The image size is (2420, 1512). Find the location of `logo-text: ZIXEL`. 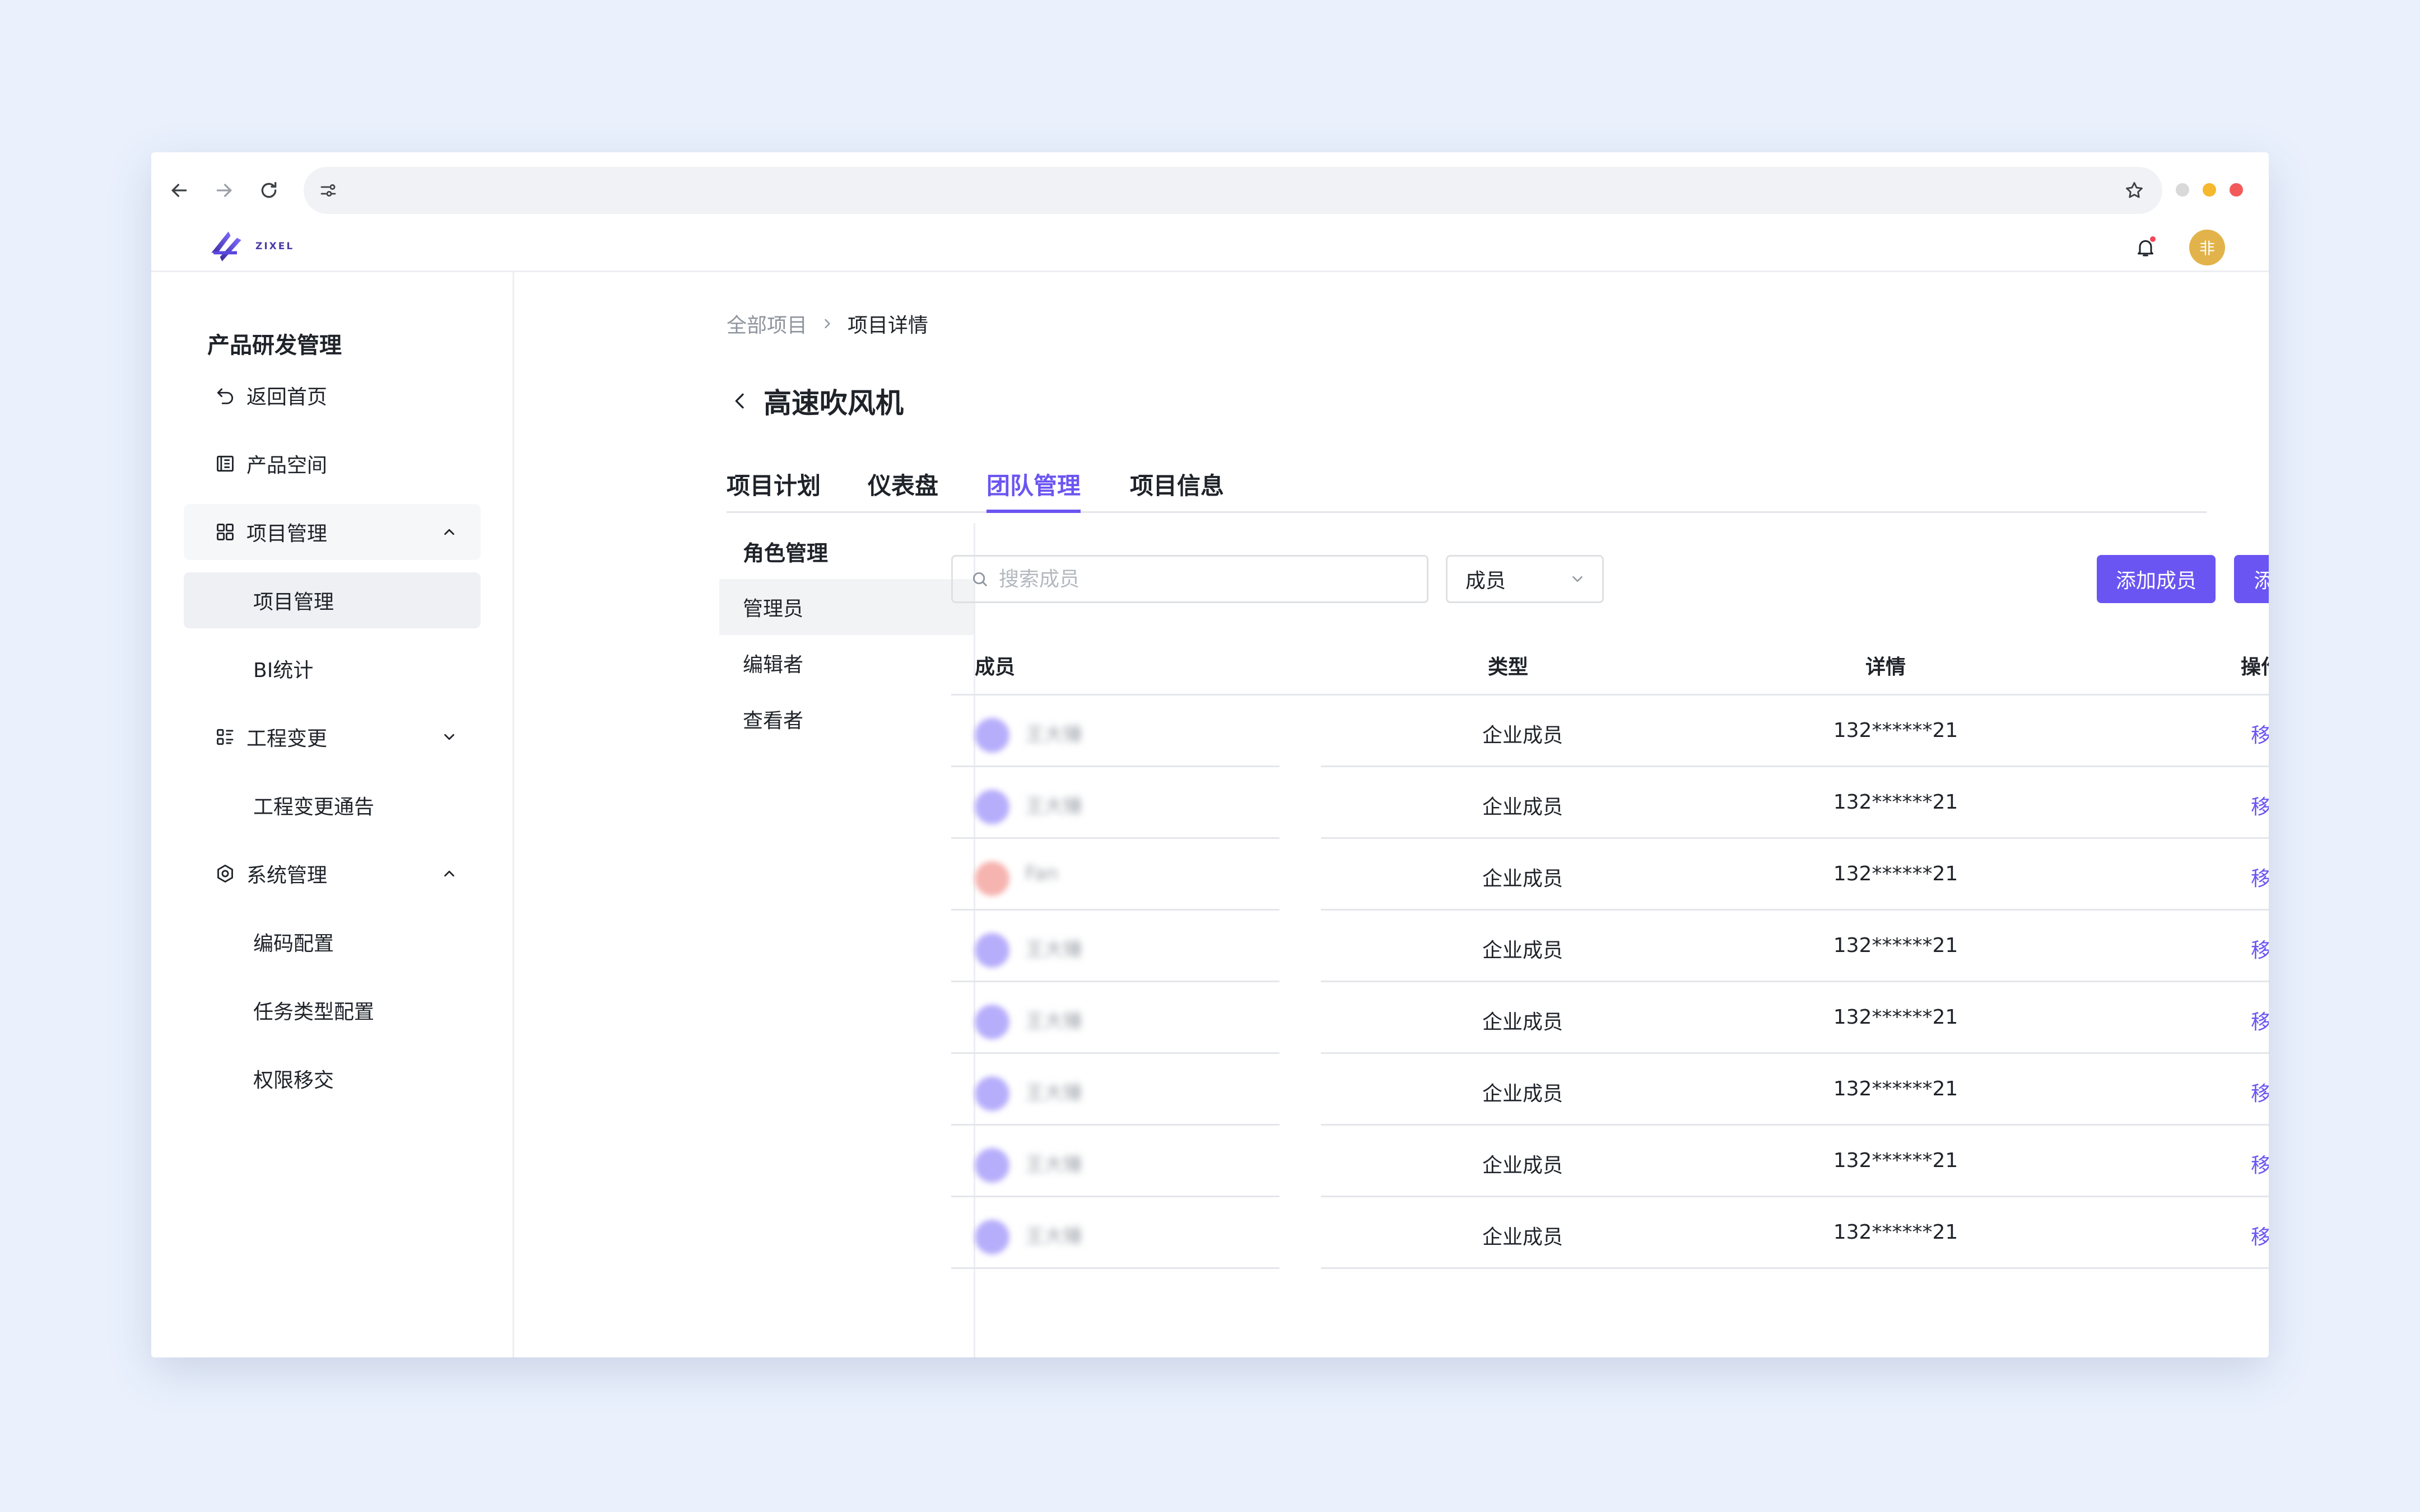

logo-text: ZIXEL is located at coordinates (275, 247).